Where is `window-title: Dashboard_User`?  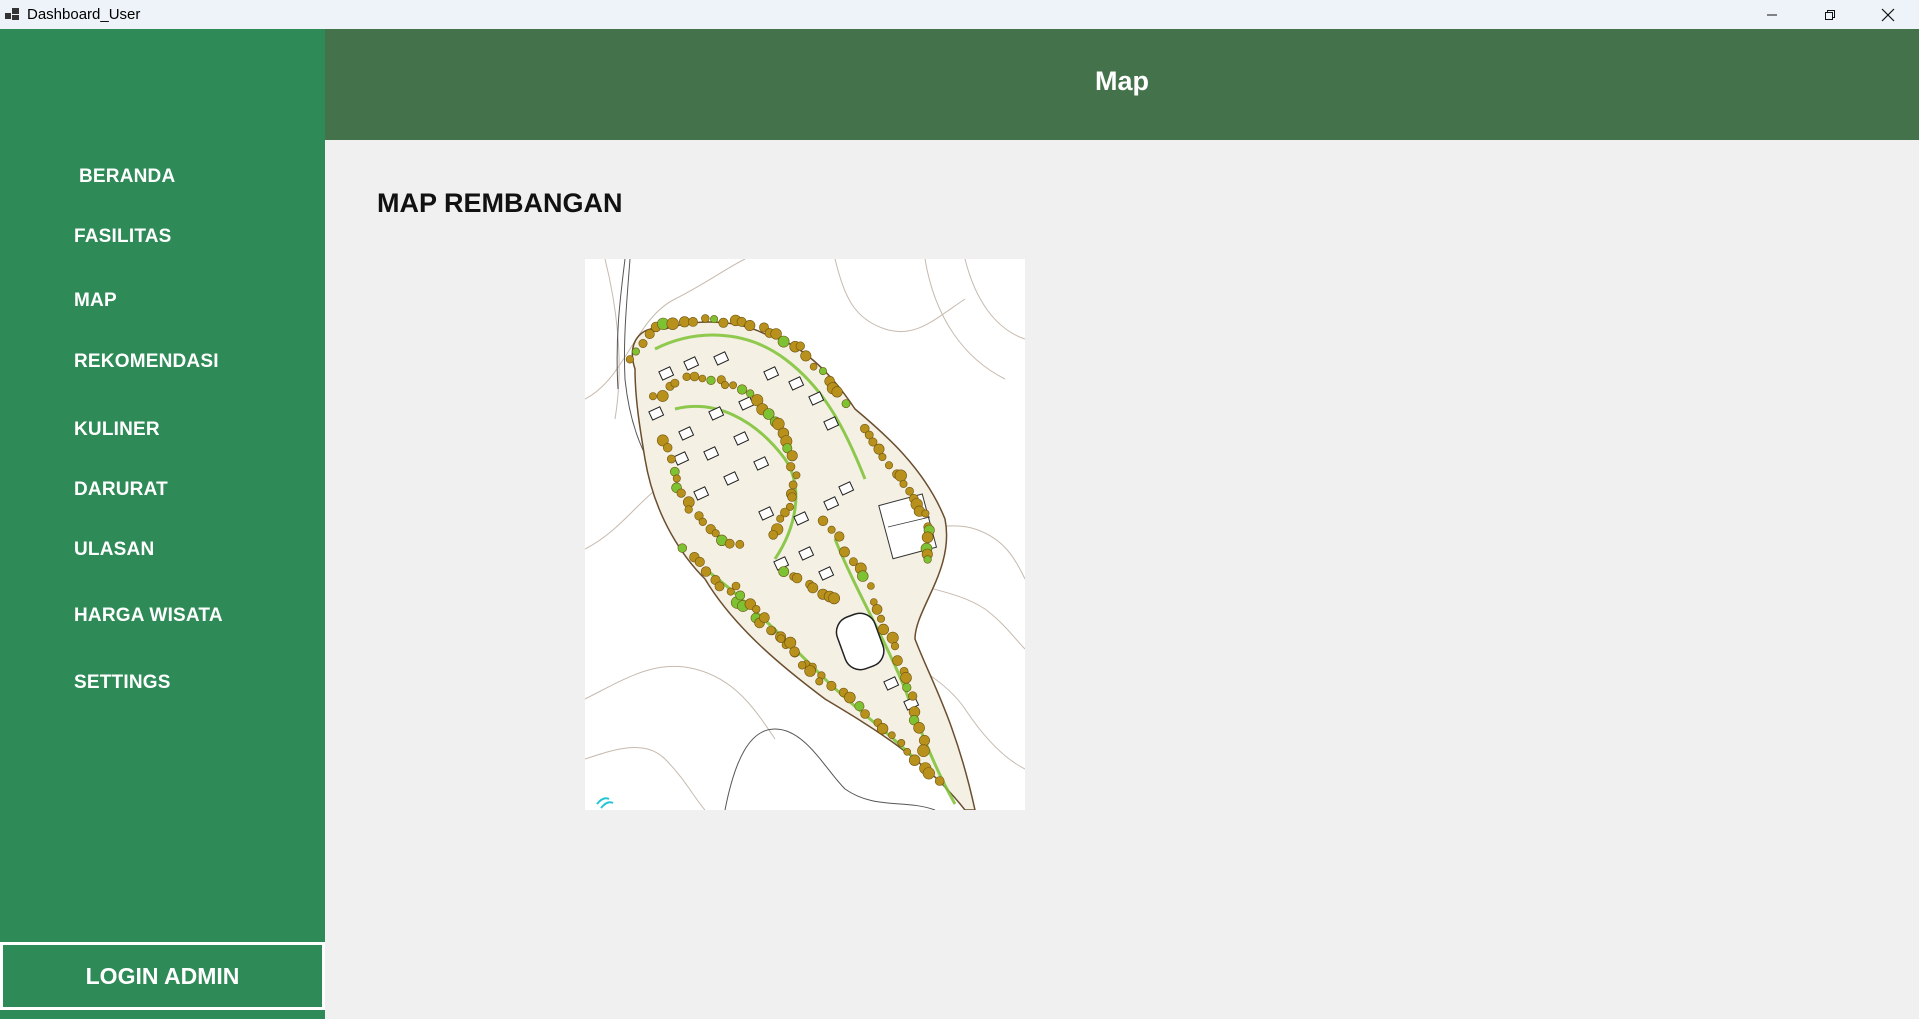 window-title: Dashboard_User is located at coordinates (84, 14).